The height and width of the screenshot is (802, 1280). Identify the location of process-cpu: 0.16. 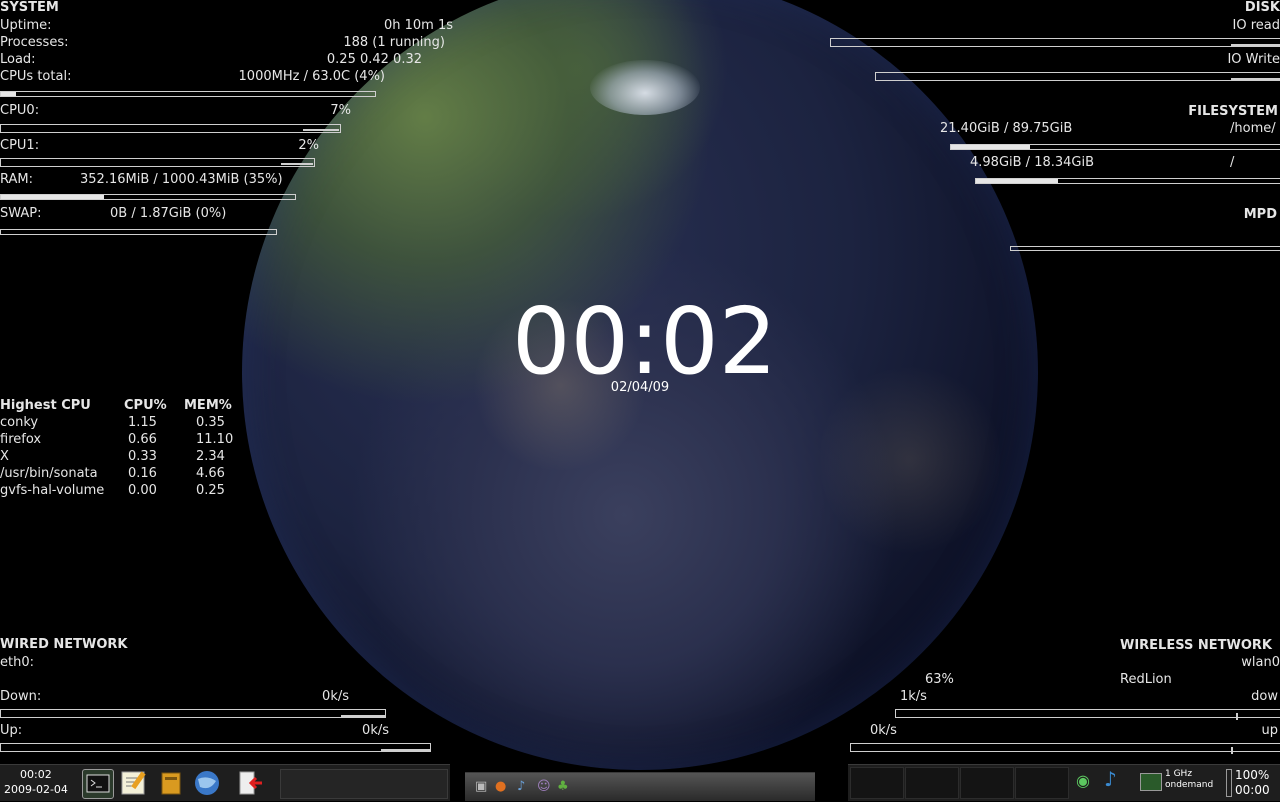
(142, 473).